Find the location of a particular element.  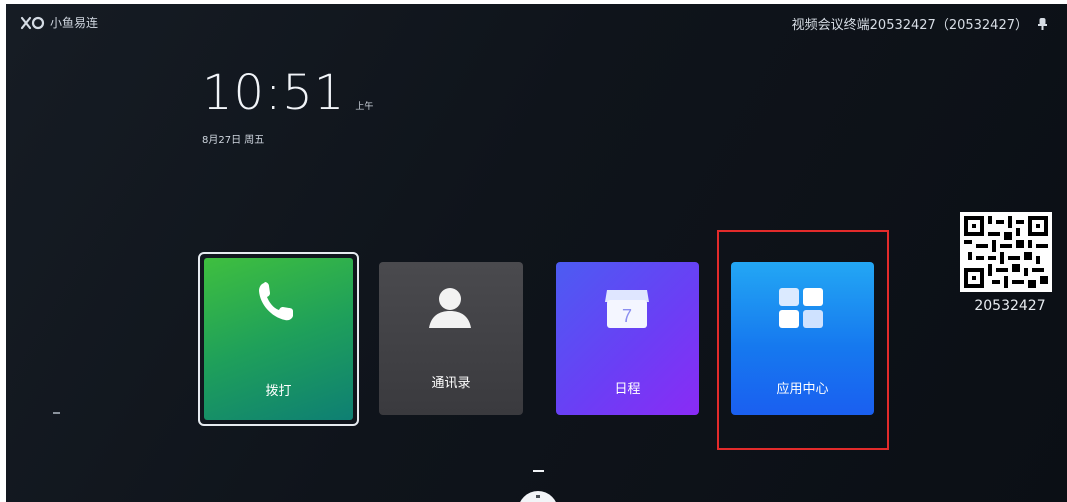

phone-icon is located at coordinates (275, 304).